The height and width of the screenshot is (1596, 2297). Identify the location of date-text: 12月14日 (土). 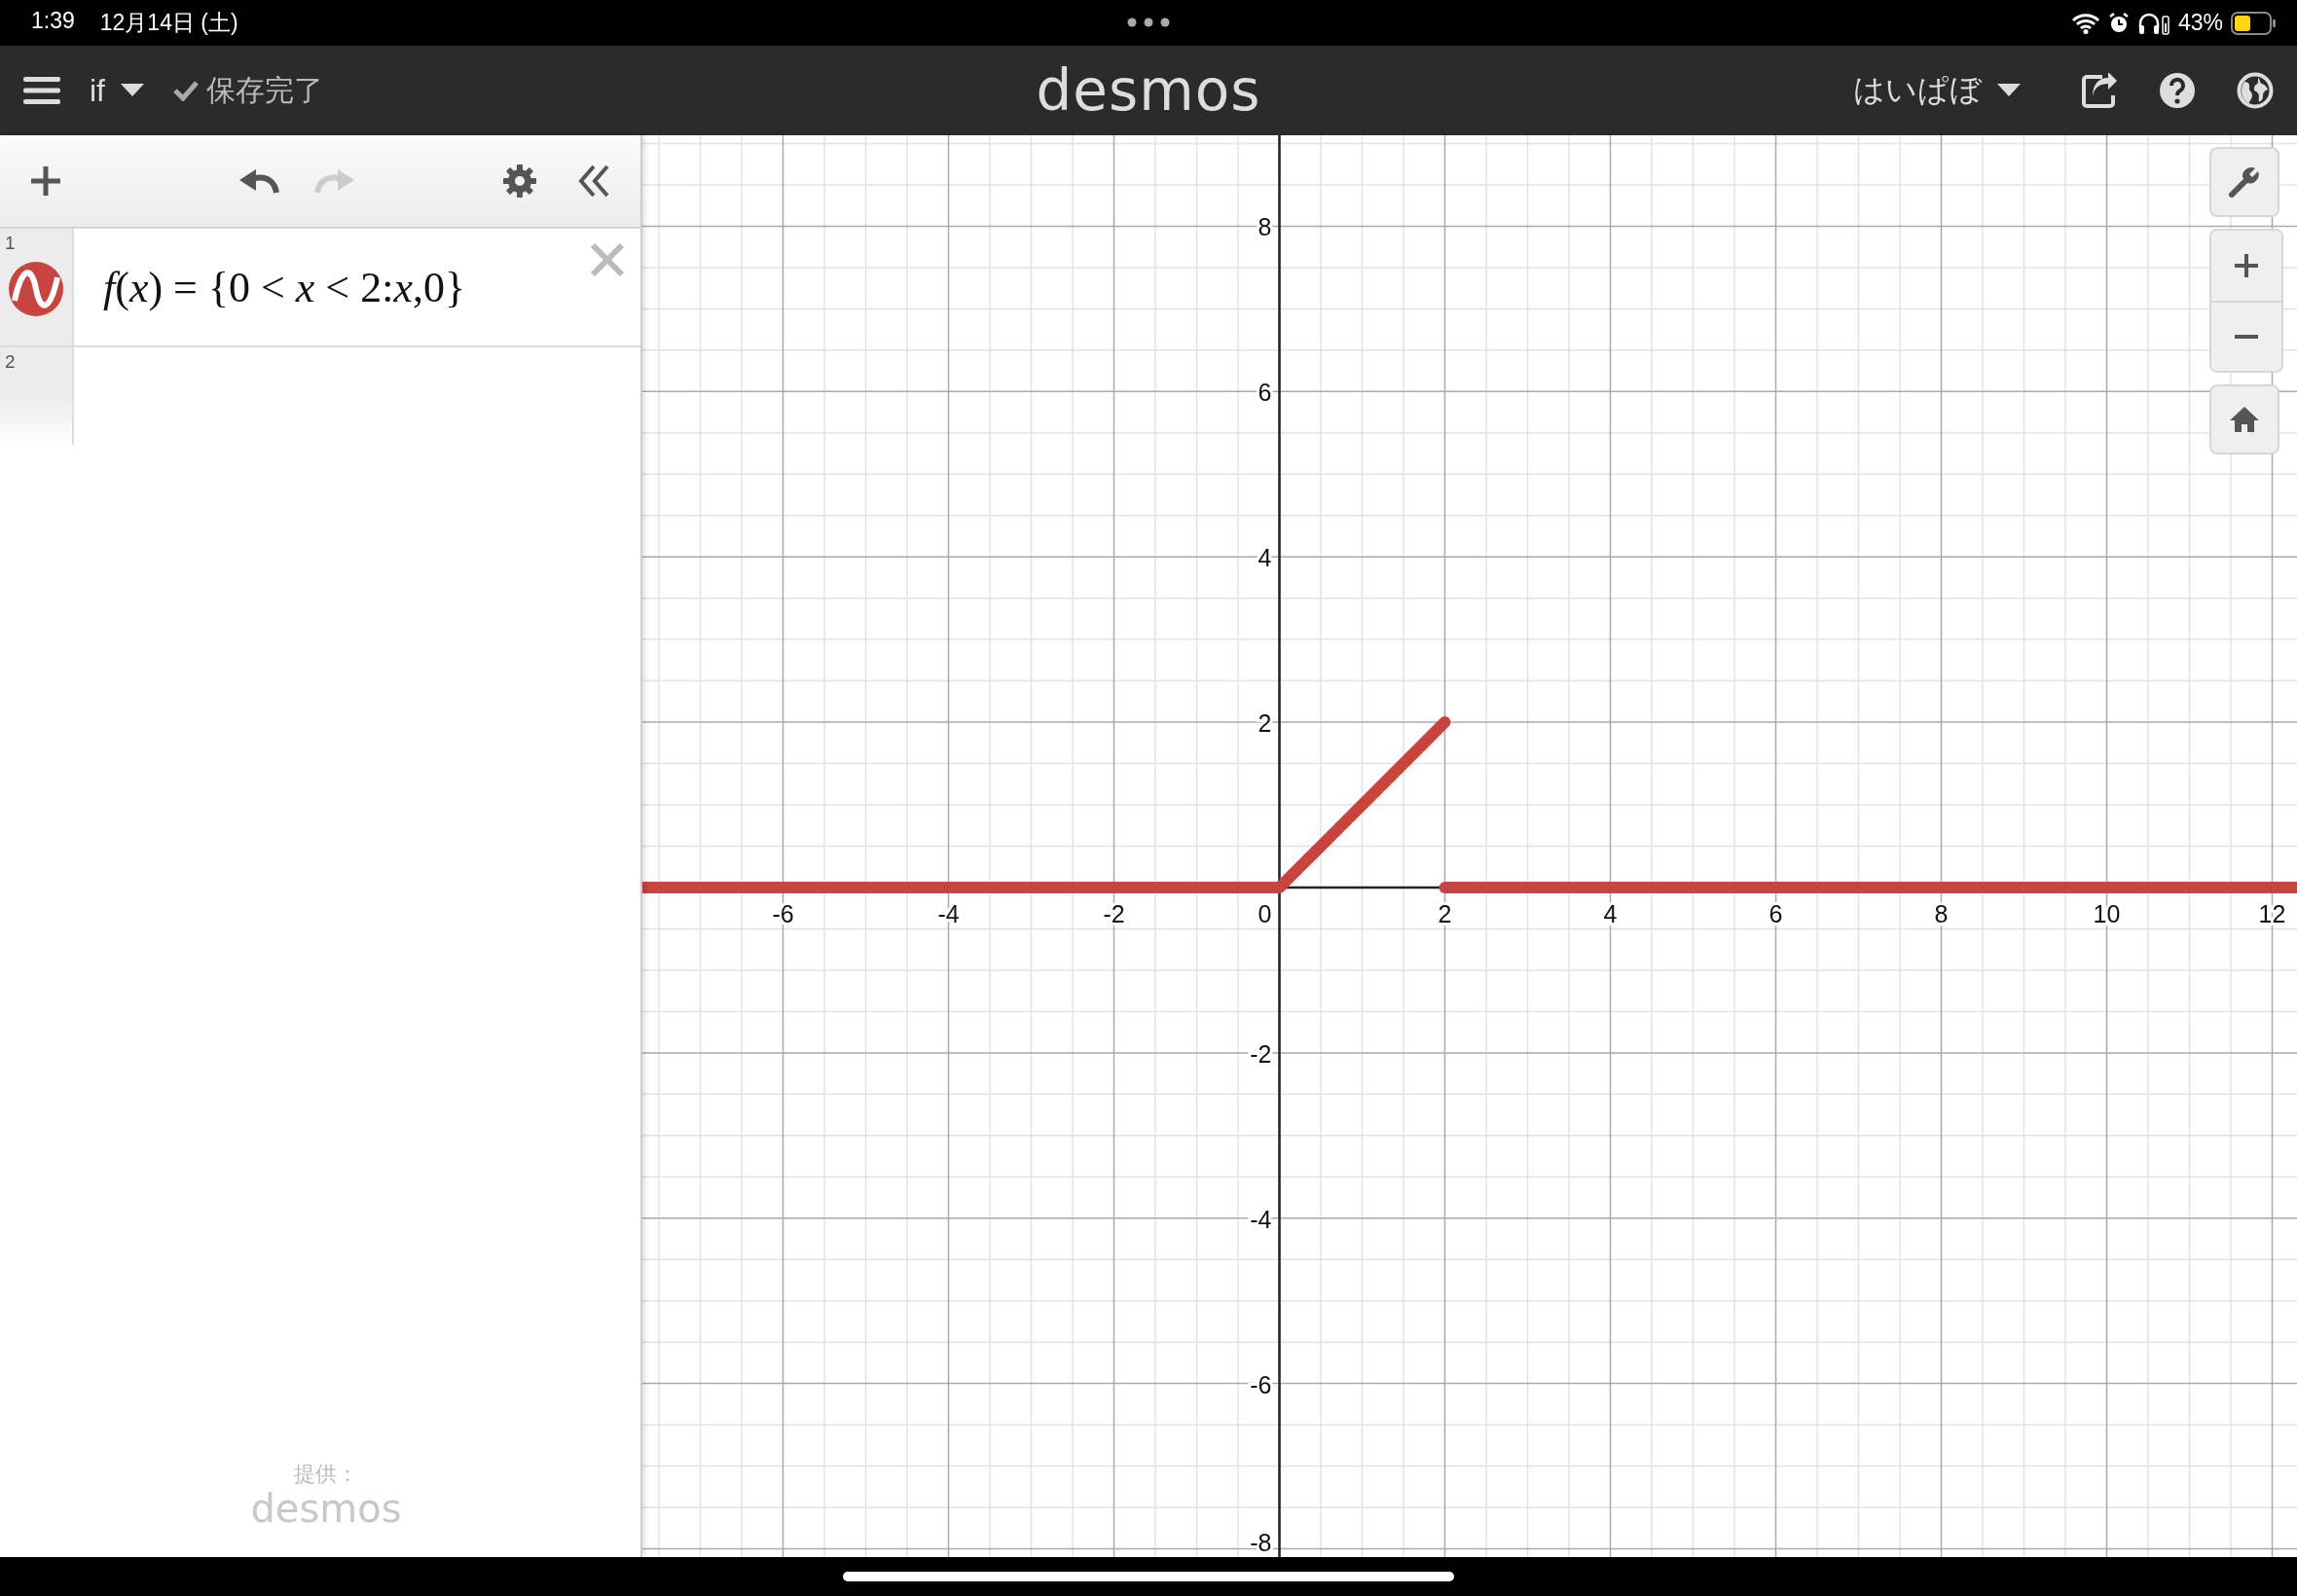
(168, 23).